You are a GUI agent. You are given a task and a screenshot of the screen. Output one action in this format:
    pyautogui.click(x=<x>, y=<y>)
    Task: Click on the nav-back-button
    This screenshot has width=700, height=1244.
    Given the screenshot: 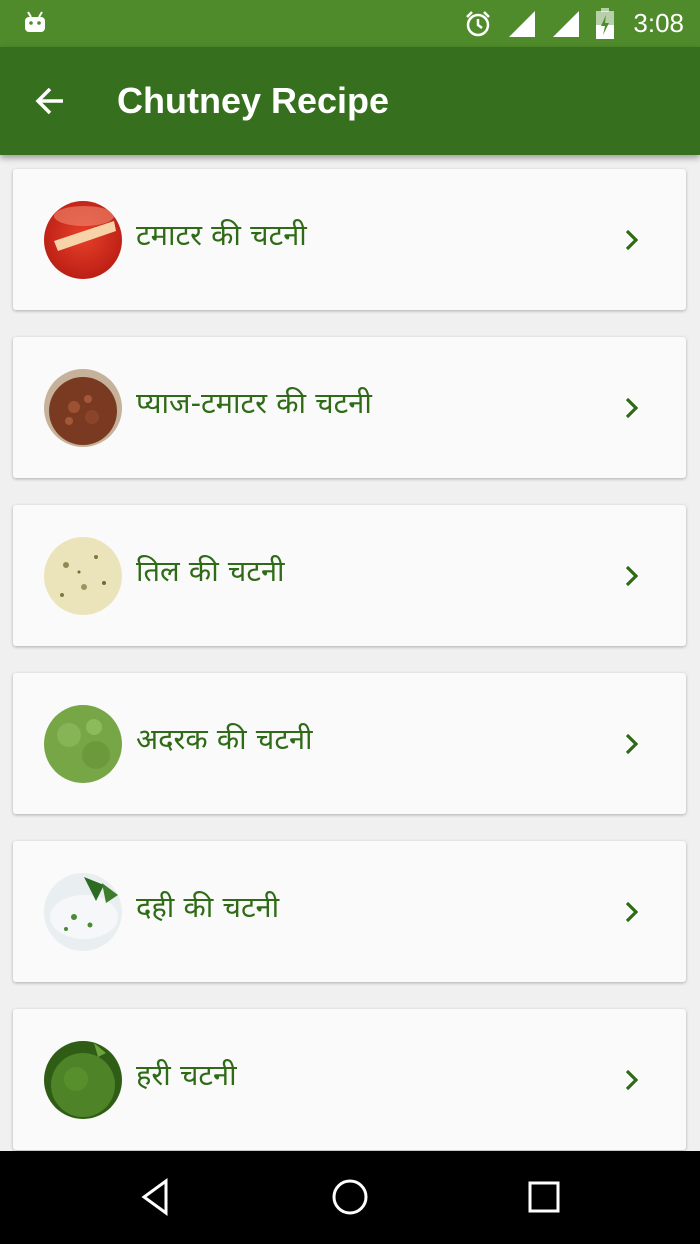 What is the action you would take?
    pyautogui.click(x=156, y=1197)
    